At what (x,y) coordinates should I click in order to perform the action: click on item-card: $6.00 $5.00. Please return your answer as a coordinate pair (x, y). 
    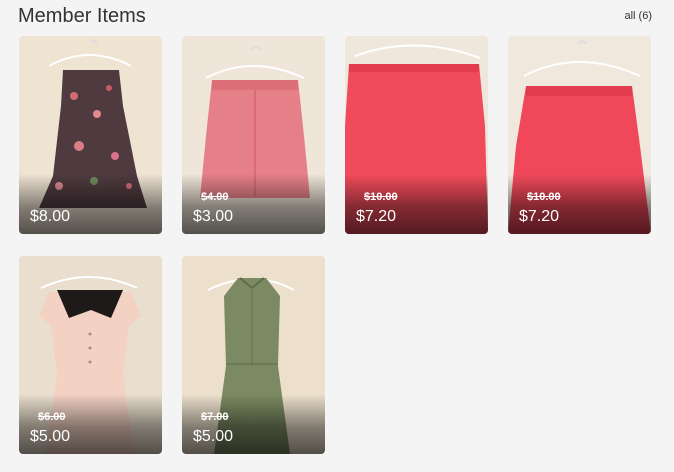
    Looking at the image, I should click on (90, 355).